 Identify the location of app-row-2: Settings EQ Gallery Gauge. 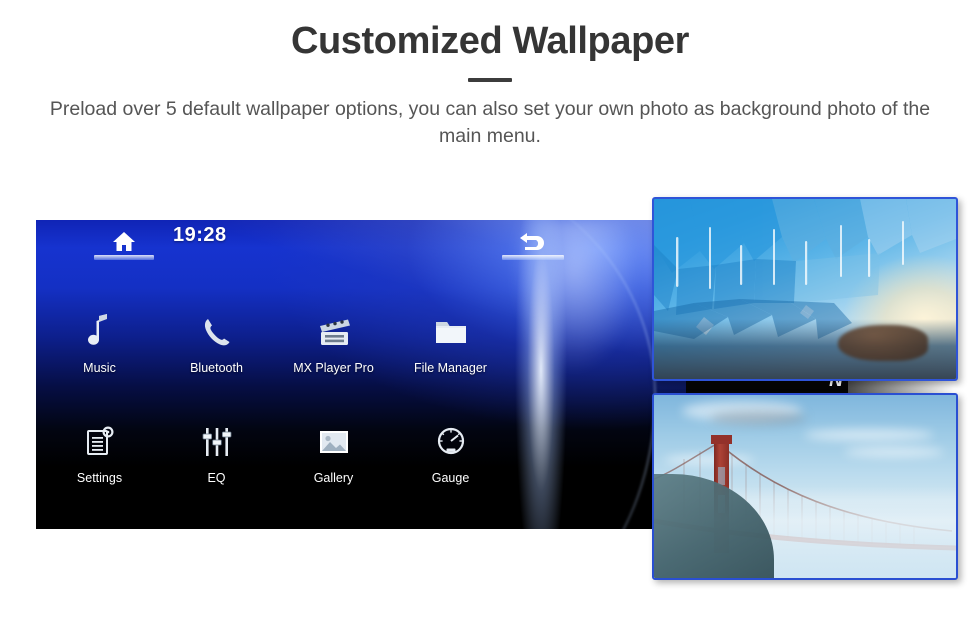
(361, 475).